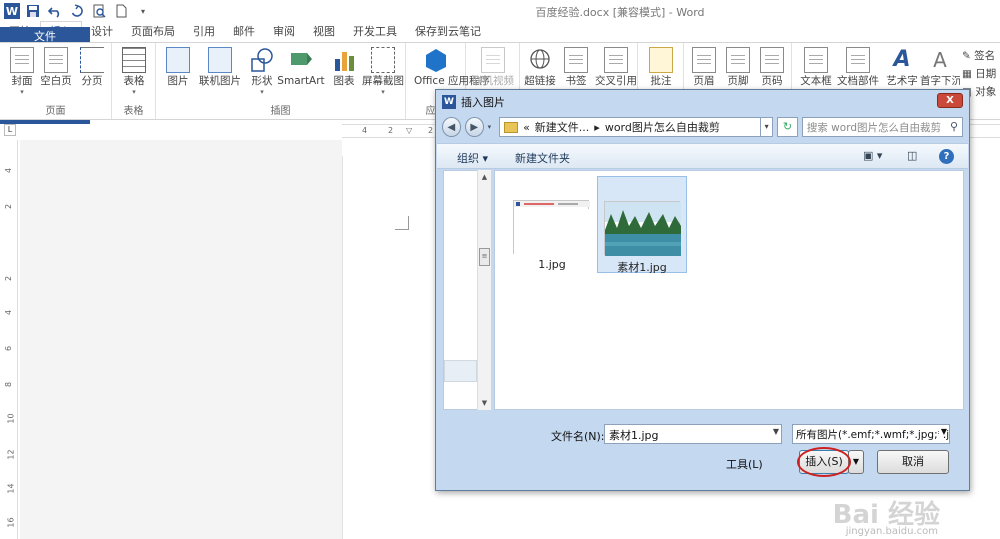  I want to click on new-folder-button: 新建文件夹, so click(542, 158).